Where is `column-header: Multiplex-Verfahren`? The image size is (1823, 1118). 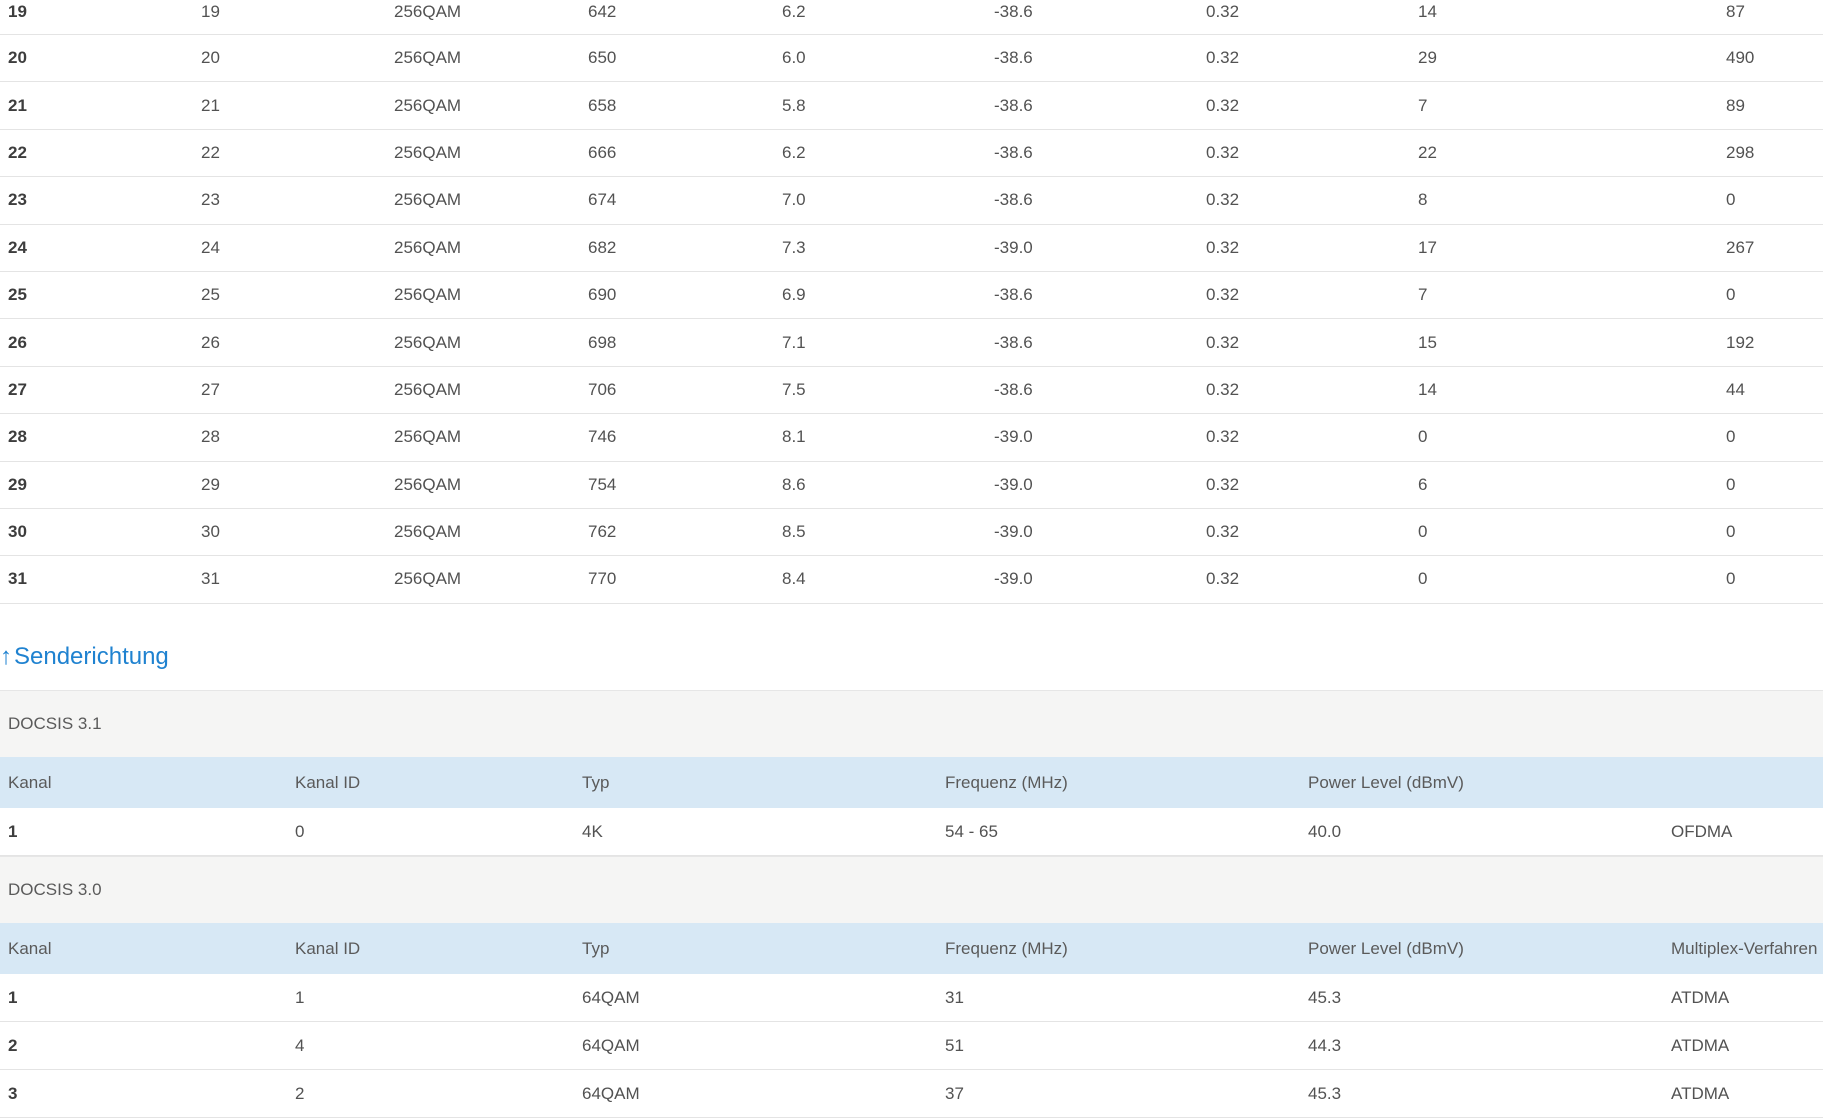 column-header: Multiplex-Verfahren is located at coordinates (1744, 948).